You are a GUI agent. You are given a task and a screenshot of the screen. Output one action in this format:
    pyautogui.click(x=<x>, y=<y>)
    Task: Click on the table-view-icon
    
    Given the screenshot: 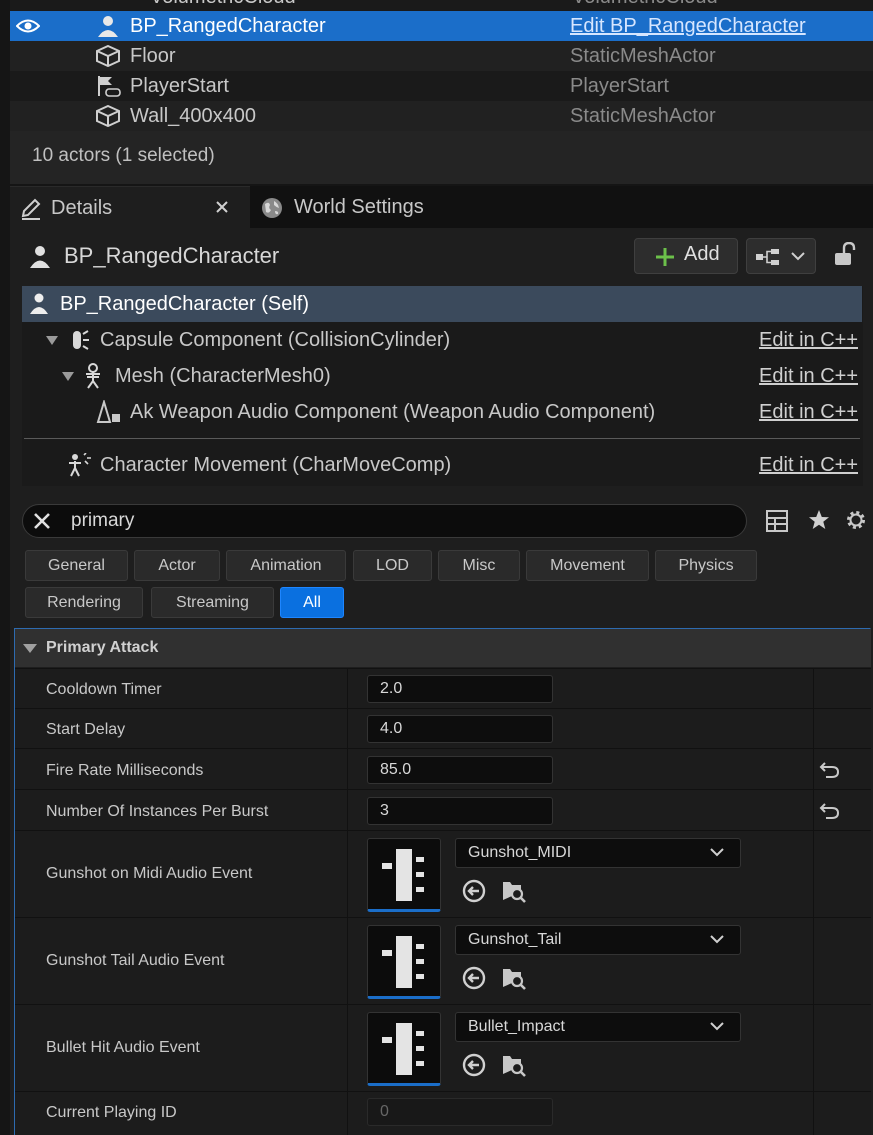 What is the action you would take?
    pyautogui.click(x=777, y=521)
    